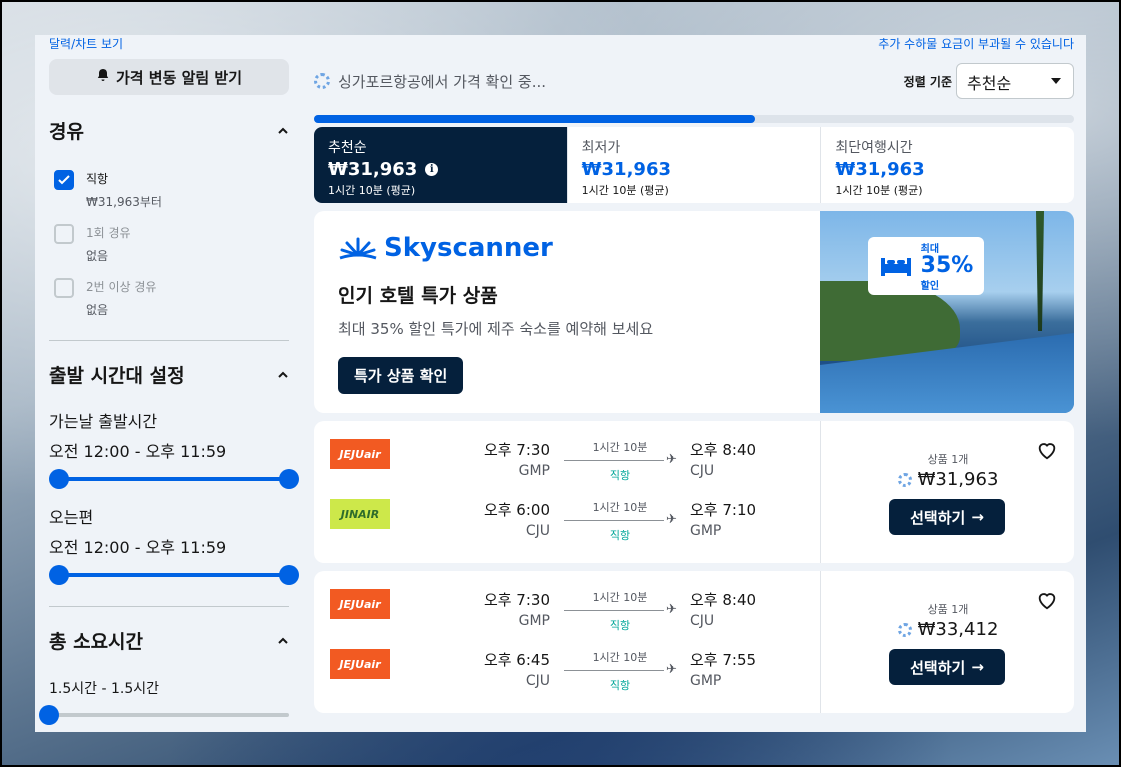 The image size is (1121, 767). Describe the element at coordinates (418, 296) in the screenshot. I see `promo-title: 인기 호텔 특가 상품` at that location.